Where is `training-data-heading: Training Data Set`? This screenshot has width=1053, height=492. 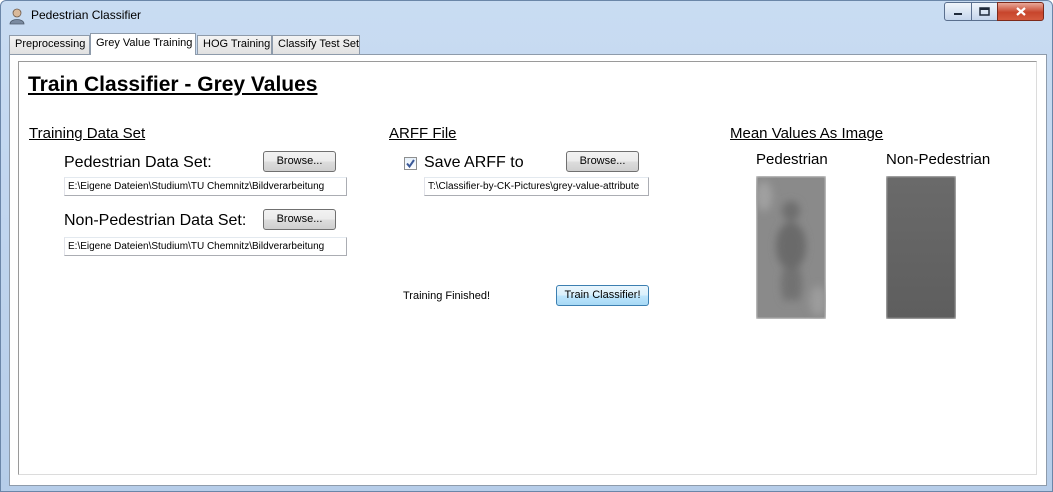
training-data-heading: Training Data Set is located at coordinates (87, 133).